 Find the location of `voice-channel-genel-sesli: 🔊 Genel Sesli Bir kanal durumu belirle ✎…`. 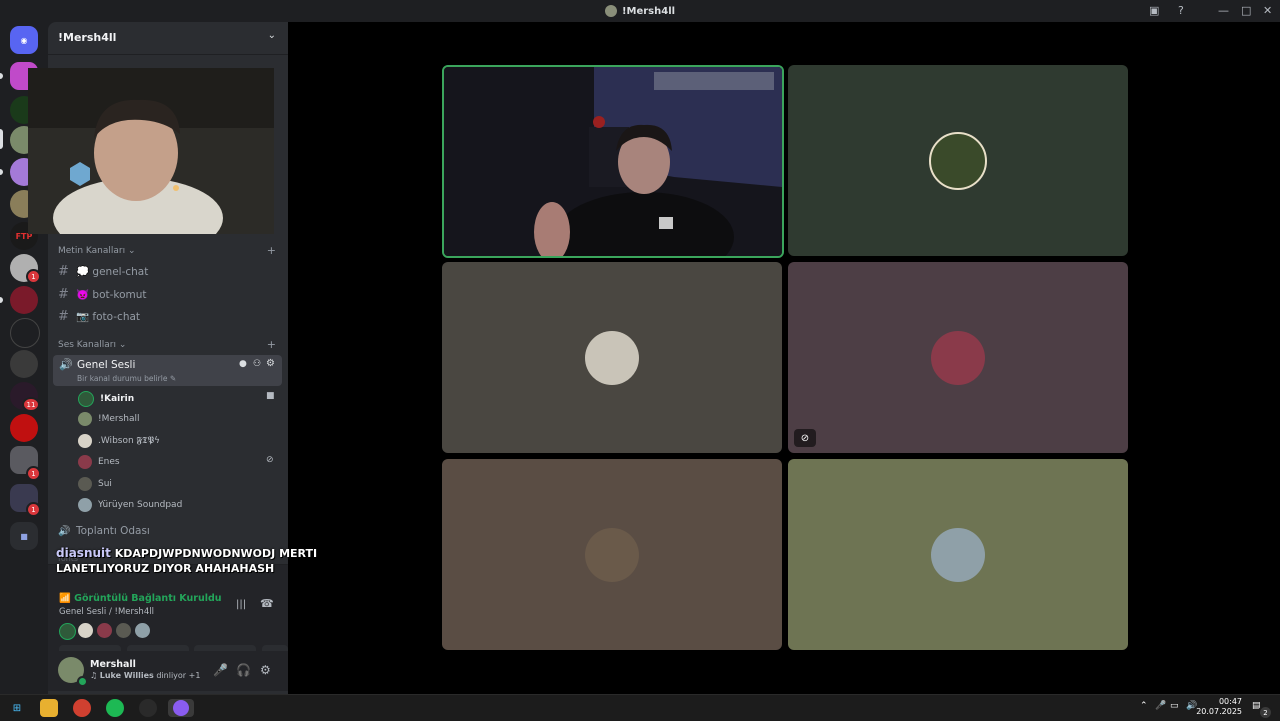

voice-channel-genel-sesli: 🔊 Genel Sesli Bir kanal durumu belirle ✎… is located at coordinates (167, 370).